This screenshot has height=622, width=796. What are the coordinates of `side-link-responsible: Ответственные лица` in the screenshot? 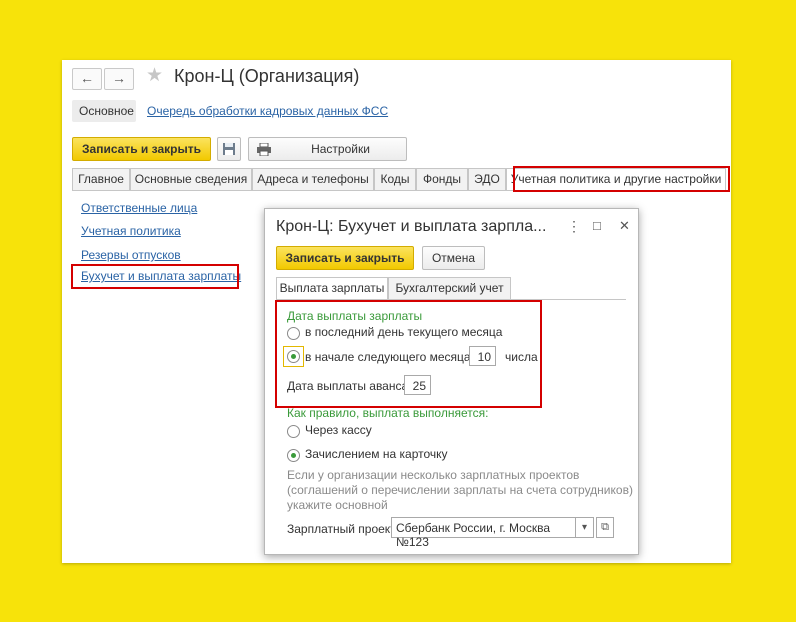 It's located at (139, 208).